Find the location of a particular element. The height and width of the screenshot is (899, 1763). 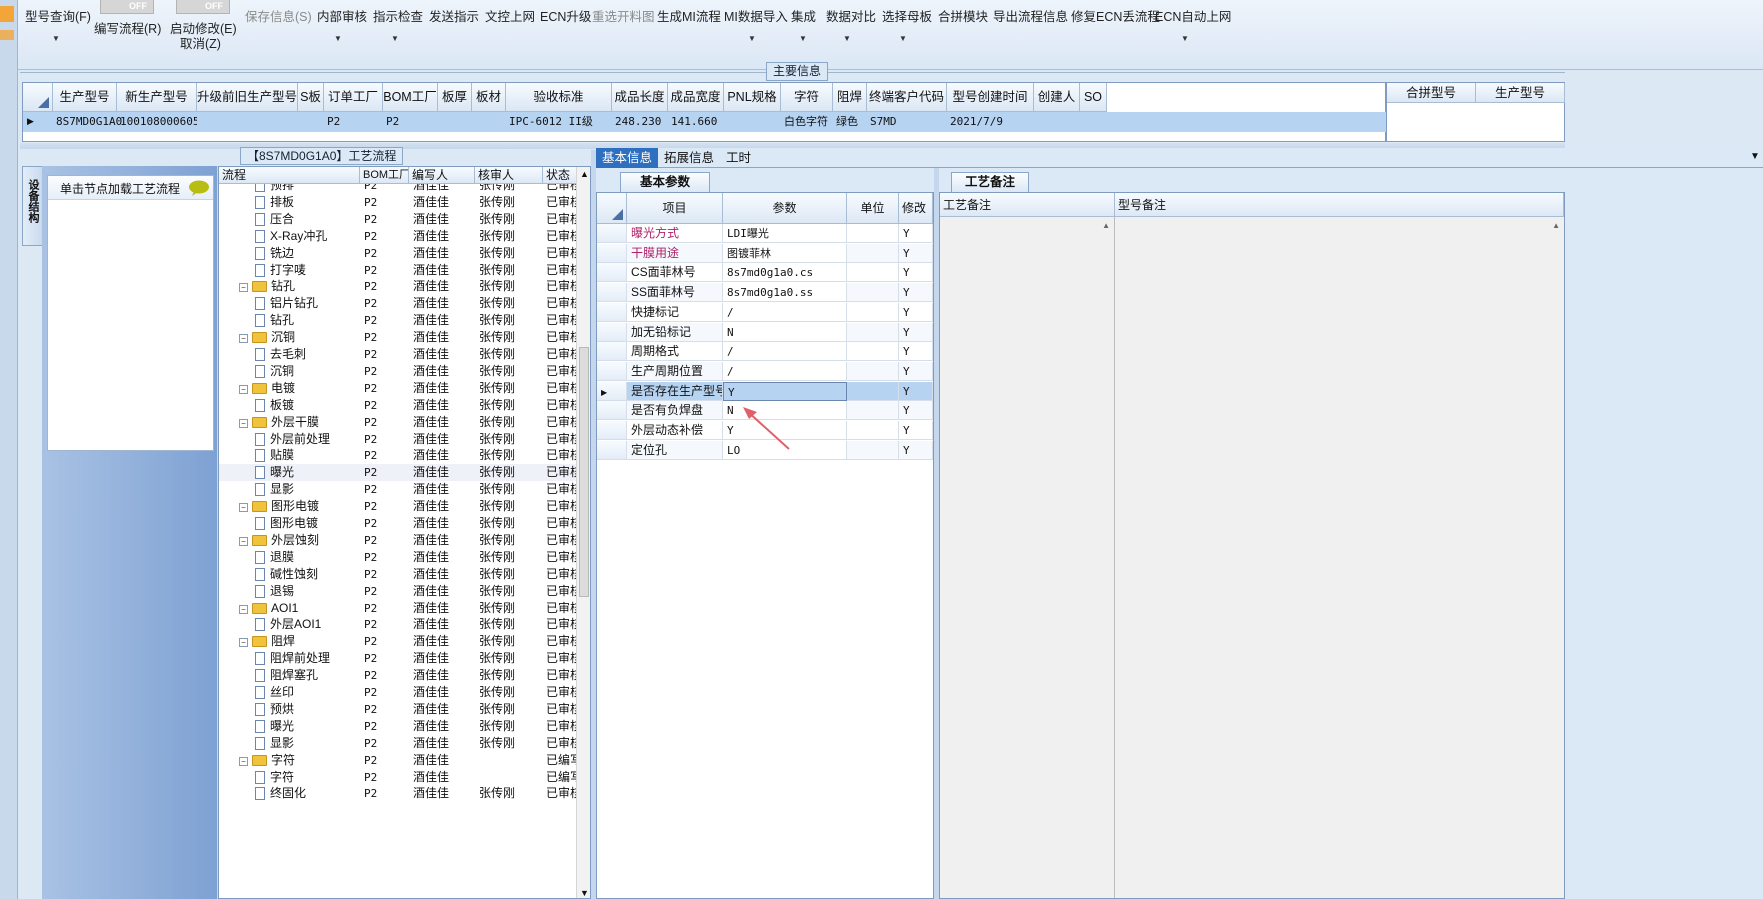

param-row: 周期格式 / Y is located at coordinates (765, 352).